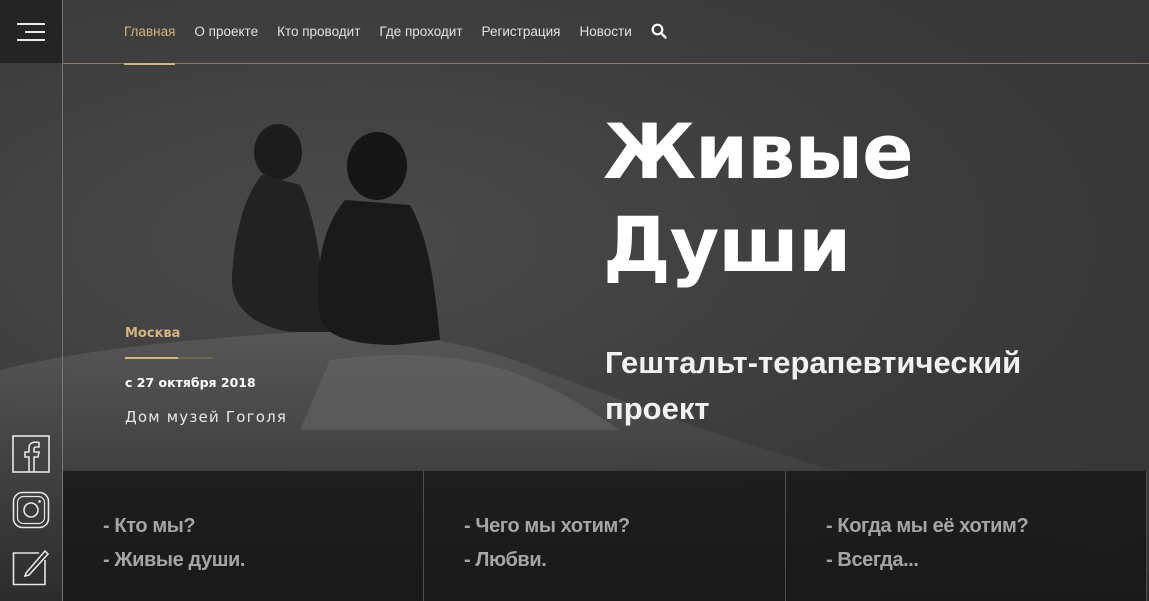 Image resolution: width=1149 pixels, height=601 pixels. Describe the element at coordinates (150, 44) in the screenshot. I see `nav-item-home: Главная` at that location.